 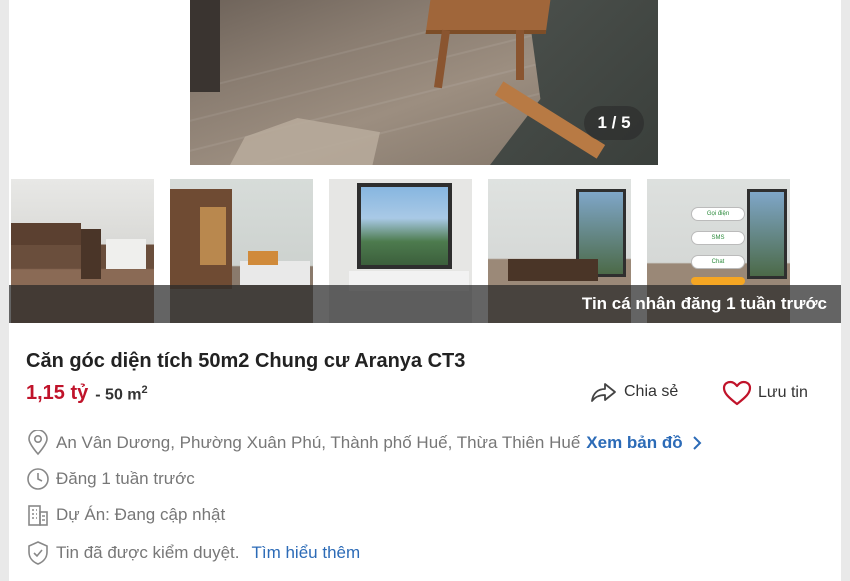 What do you see at coordinates (718, 214) in the screenshot?
I see `call-chip: Gọi điện` at bounding box center [718, 214].